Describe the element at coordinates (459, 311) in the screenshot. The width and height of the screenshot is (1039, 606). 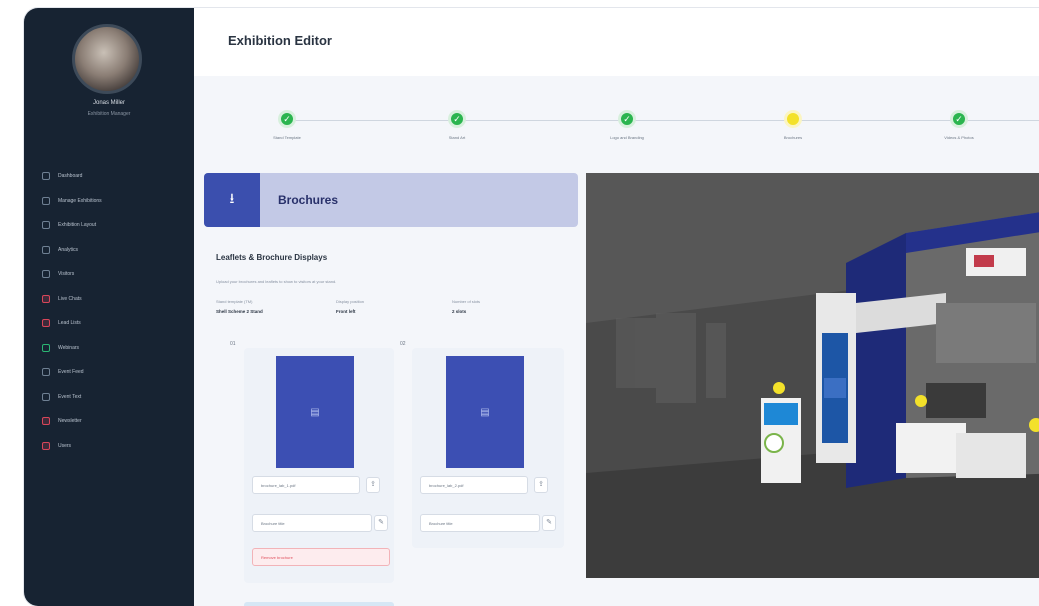
I see `meta-value: 2 slots` at that location.